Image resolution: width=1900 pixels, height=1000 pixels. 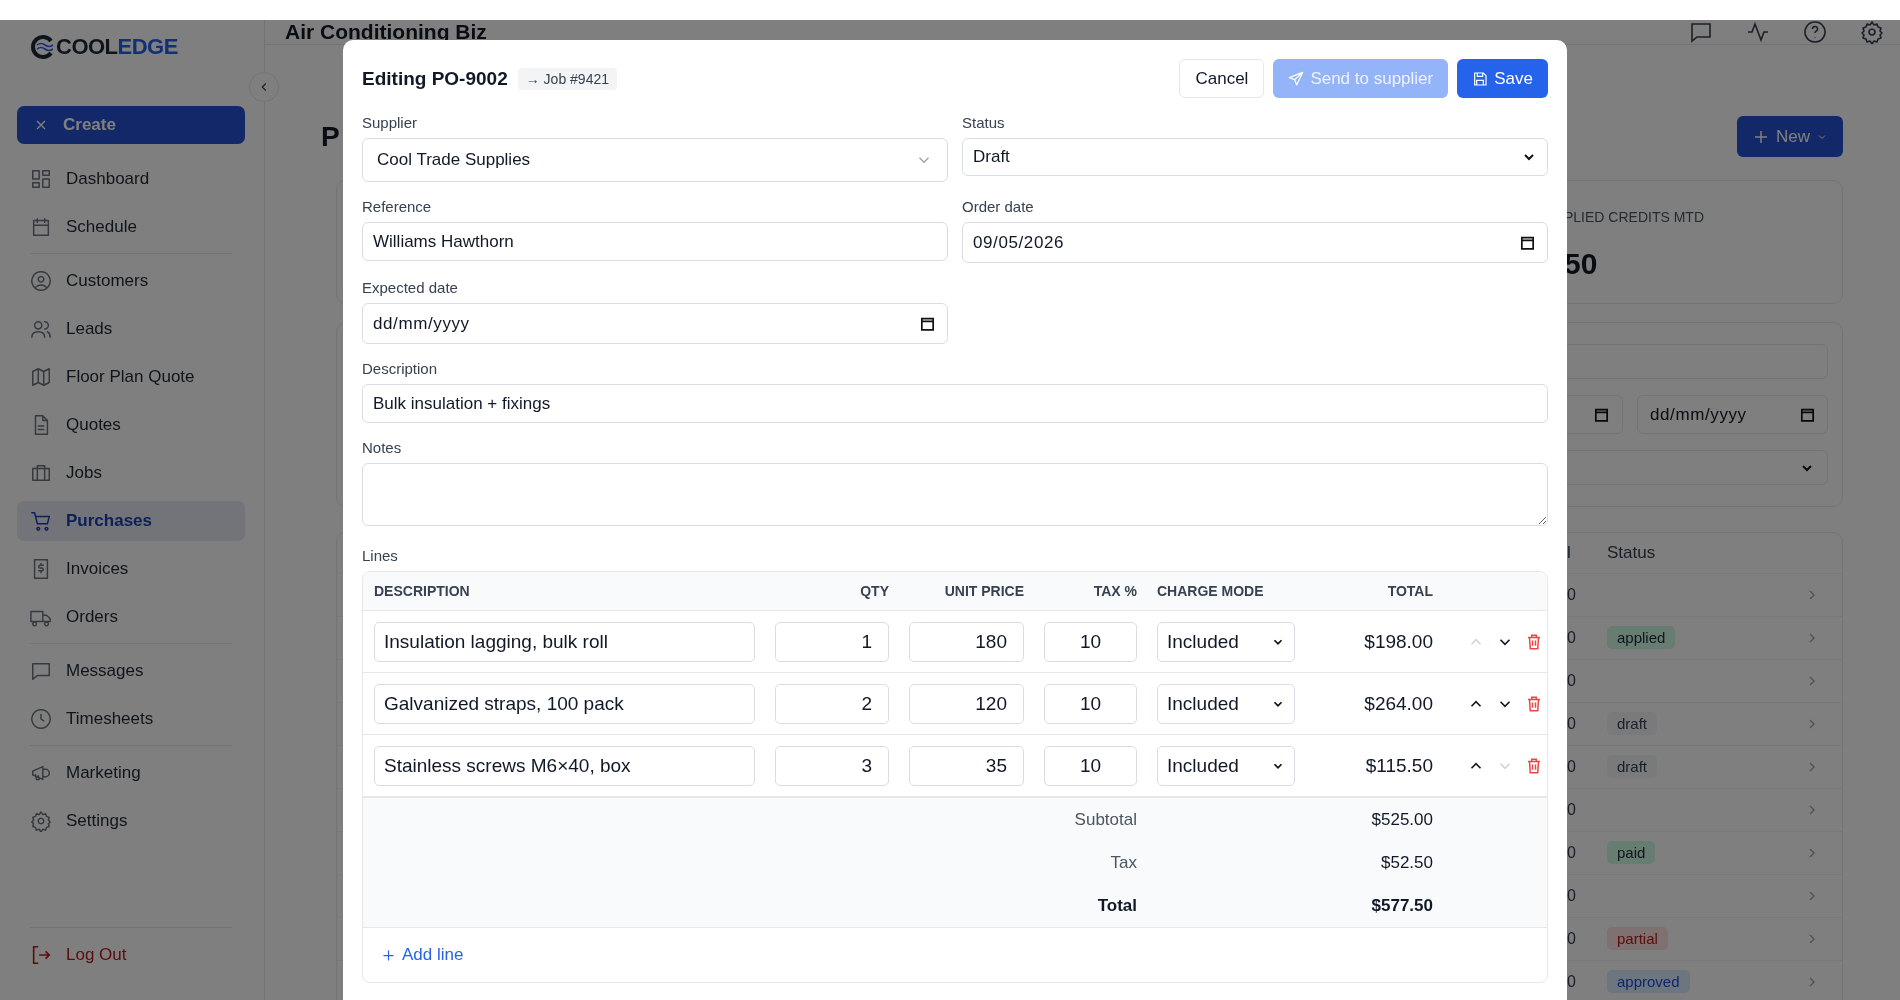 What do you see at coordinates (380, 555) in the screenshot?
I see `section-label: Lines` at bounding box center [380, 555].